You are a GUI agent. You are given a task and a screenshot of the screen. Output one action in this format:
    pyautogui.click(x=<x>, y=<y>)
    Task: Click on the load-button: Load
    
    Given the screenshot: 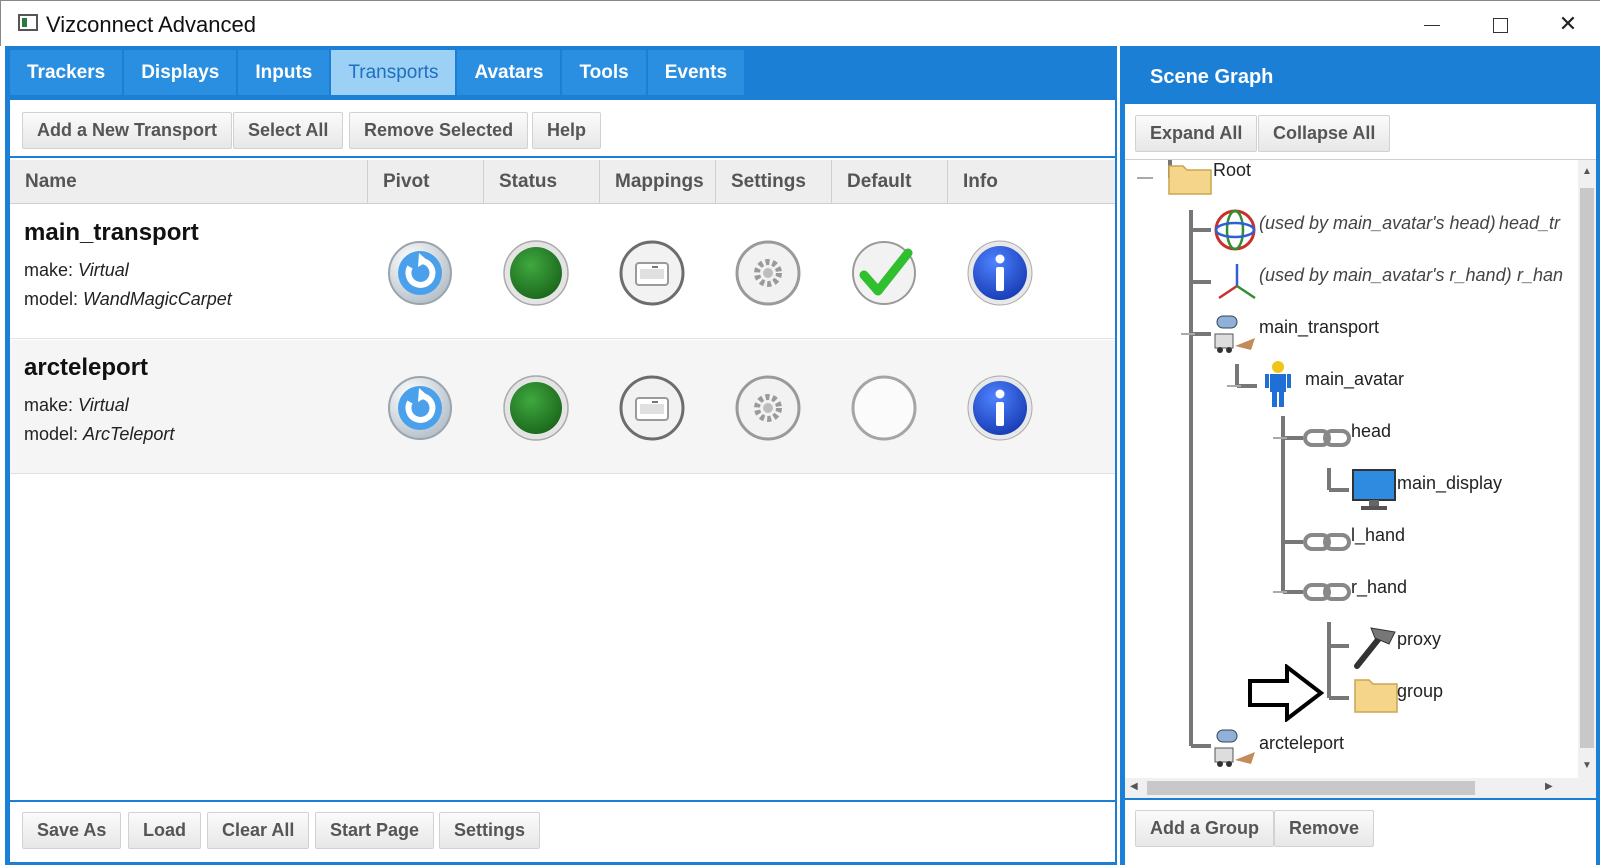 What is the action you would take?
    pyautogui.click(x=164, y=830)
    